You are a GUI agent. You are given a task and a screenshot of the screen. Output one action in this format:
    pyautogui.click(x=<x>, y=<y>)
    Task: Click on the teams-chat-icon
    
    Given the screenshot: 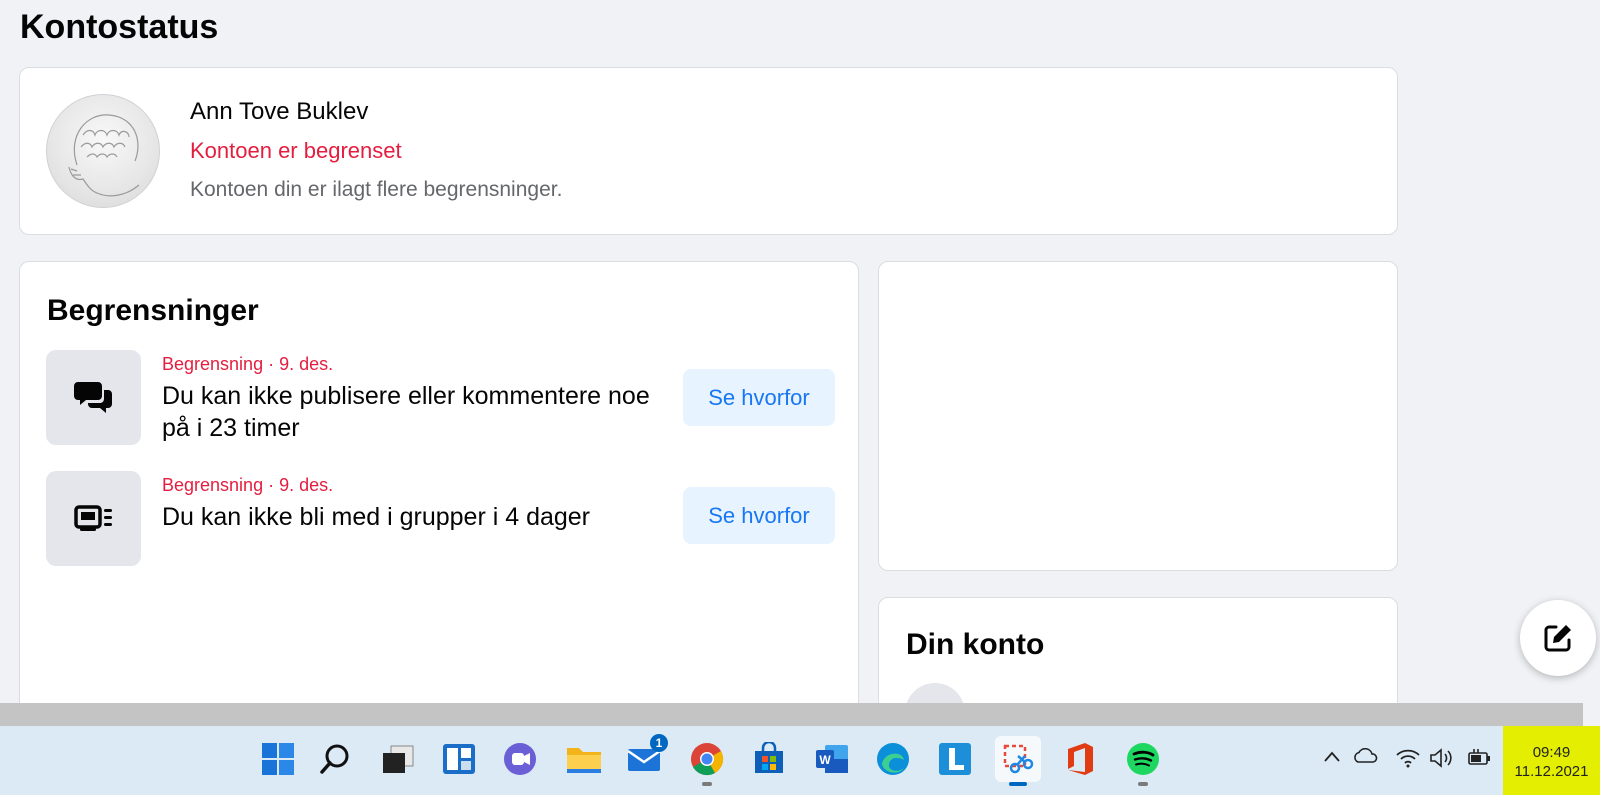 What is the action you would take?
    pyautogui.click(x=520, y=759)
    